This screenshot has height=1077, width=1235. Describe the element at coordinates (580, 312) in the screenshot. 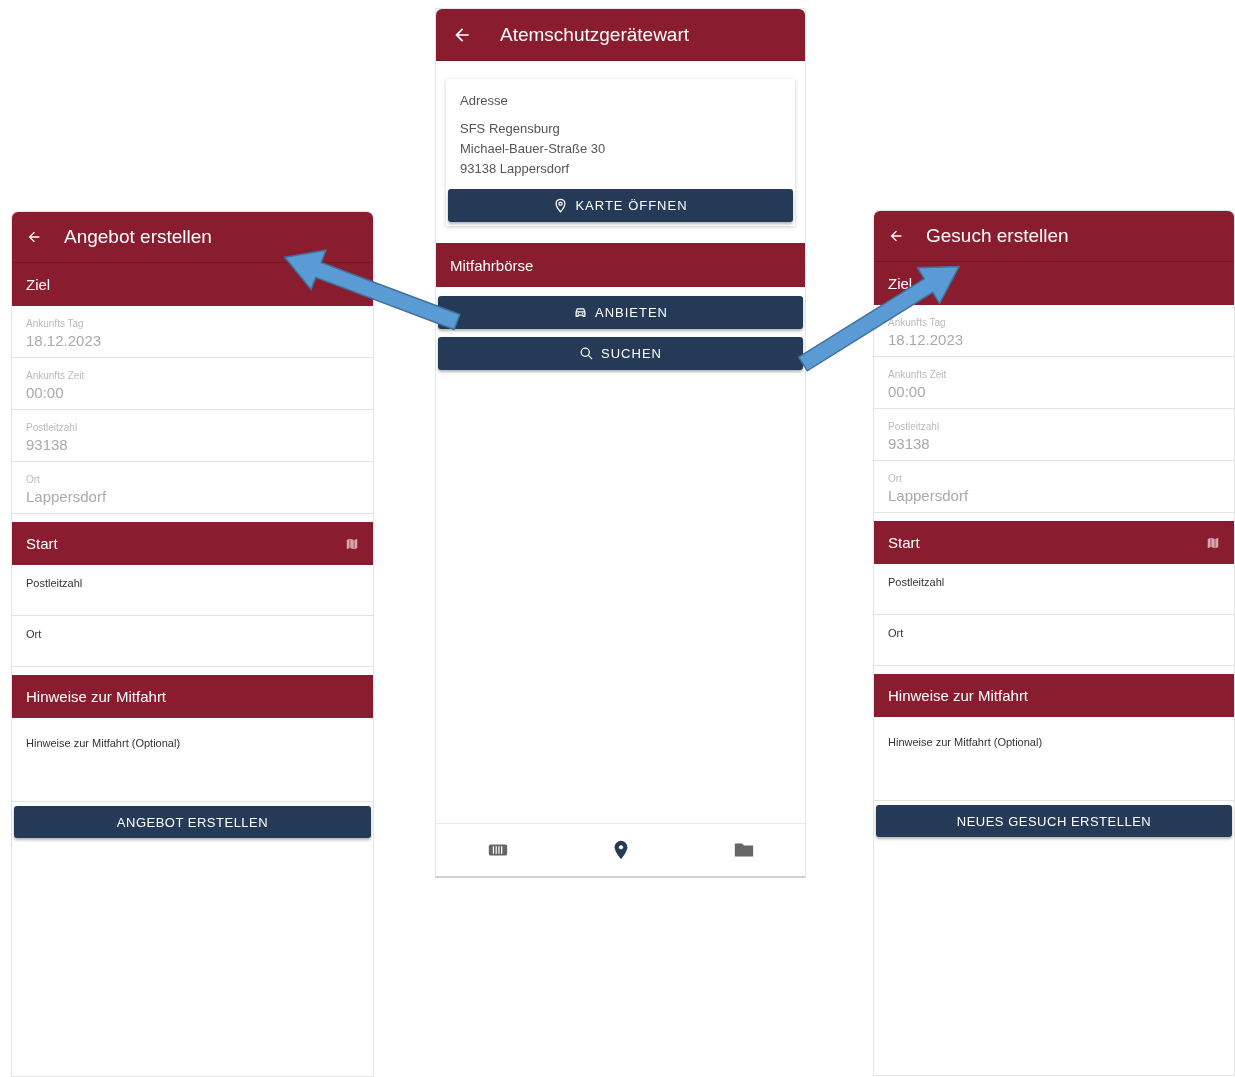

I see `car-icon` at that location.